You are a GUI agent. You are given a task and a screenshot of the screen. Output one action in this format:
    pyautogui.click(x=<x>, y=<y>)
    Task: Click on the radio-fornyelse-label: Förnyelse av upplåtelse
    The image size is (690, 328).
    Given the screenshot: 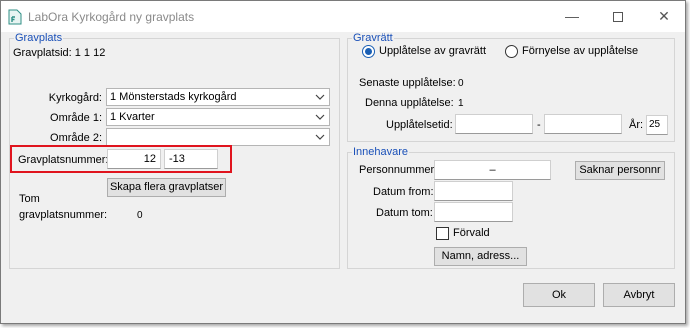 What is the action you would take?
    pyautogui.click(x=580, y=51)
    